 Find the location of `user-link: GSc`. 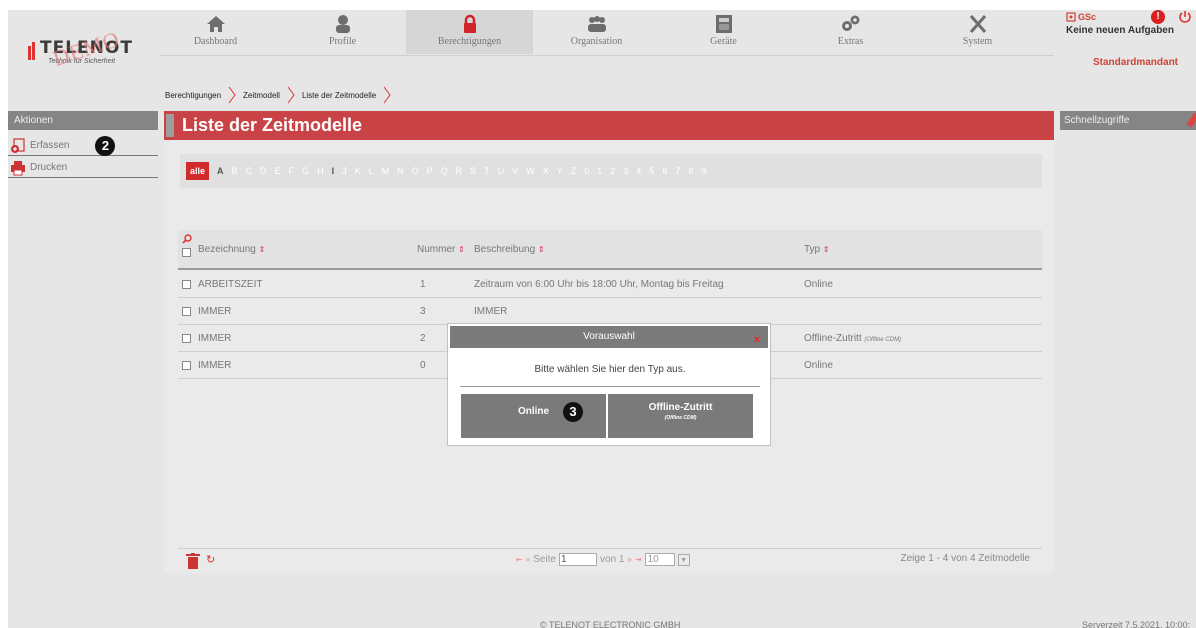

user-link: GSc is located at coordinates (1081, 17).